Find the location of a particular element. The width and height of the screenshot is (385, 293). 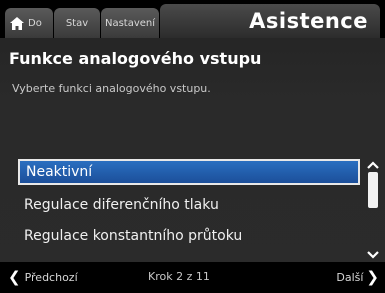

scroll-down-icon is located at coordinates (373, 255).